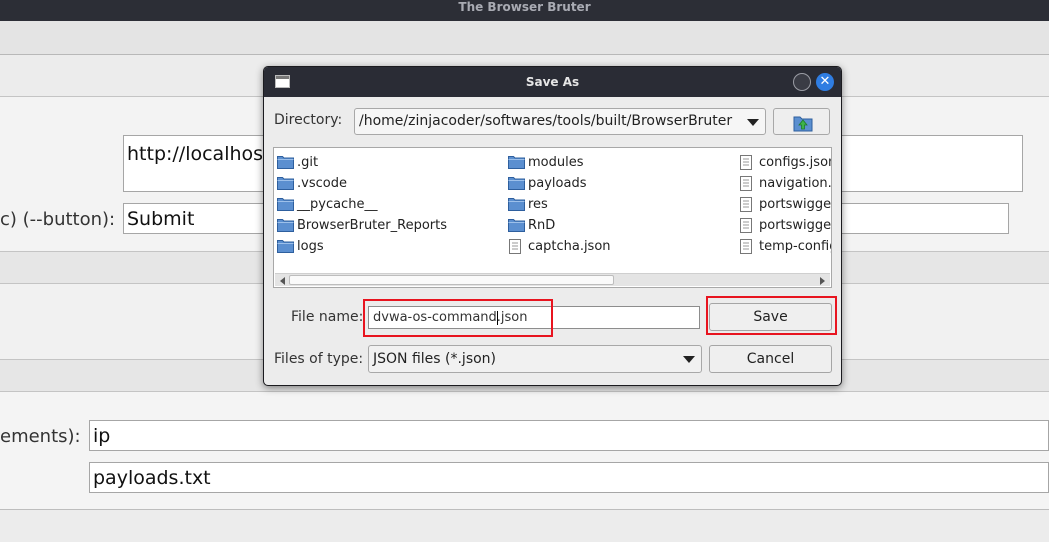 This screenshot has height=542, width=1049. What do you see at coordinates (451, 280) in the screenshot?
I see `scrollbar-thumb` at bounding box center [451, 280].